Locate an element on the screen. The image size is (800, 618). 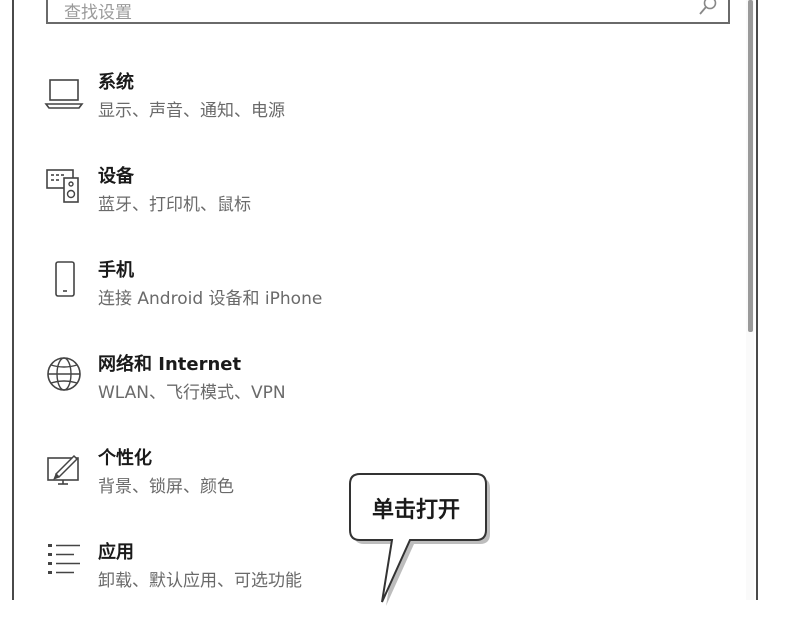
laptop-icon is located at coordinates (64, 91).